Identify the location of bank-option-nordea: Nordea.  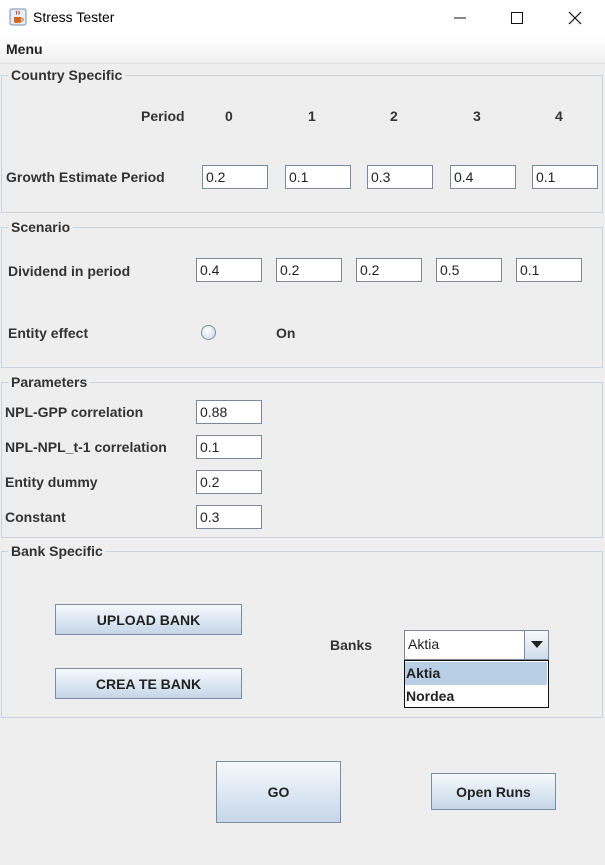
(476, 696).